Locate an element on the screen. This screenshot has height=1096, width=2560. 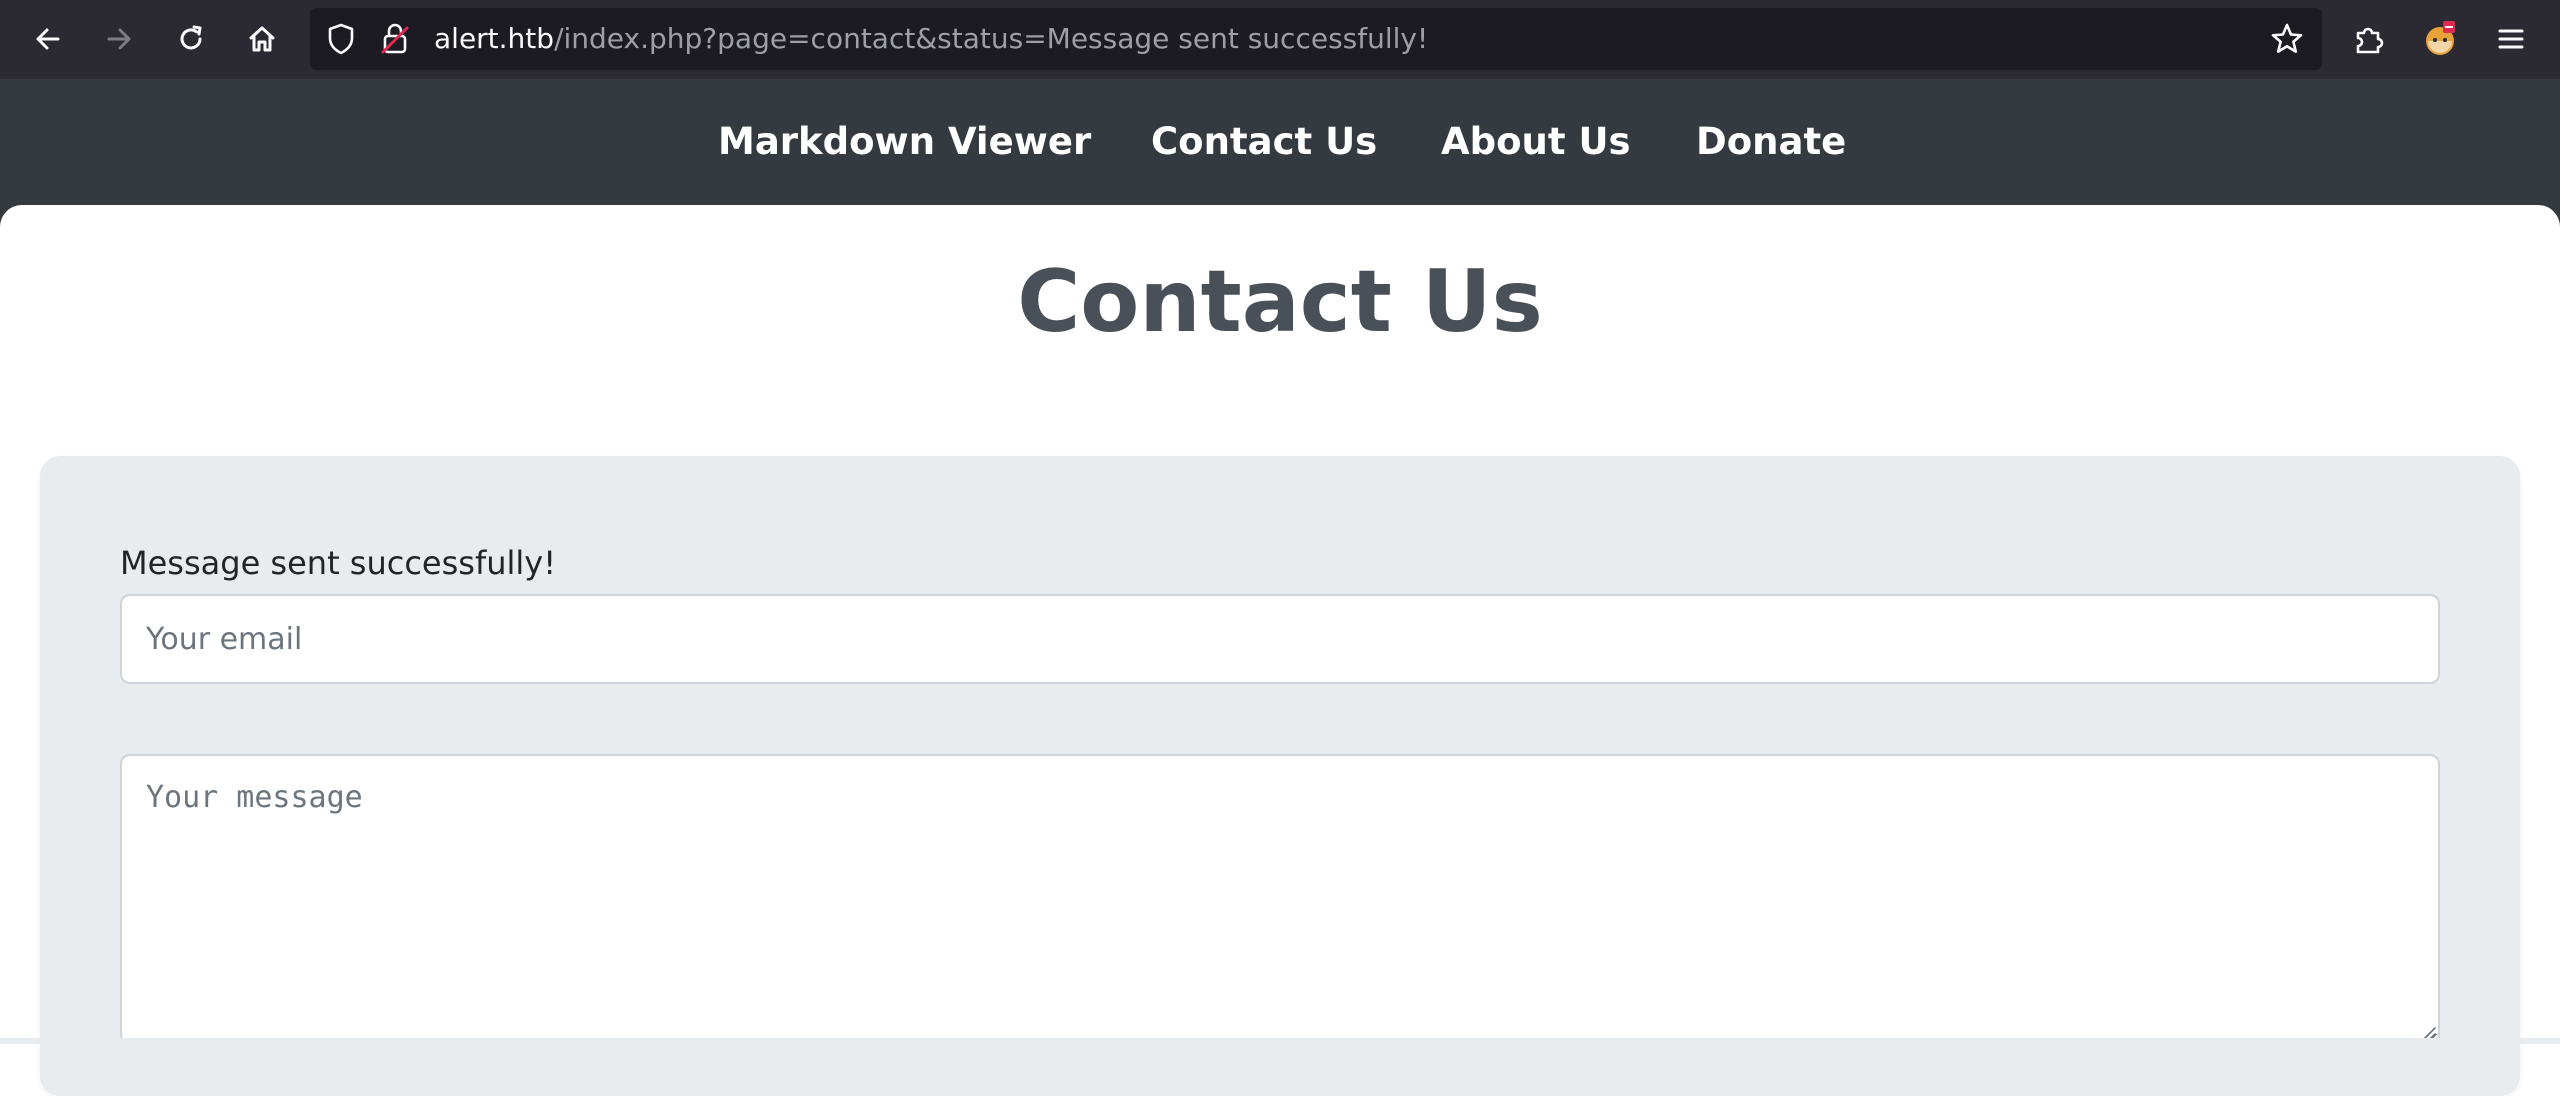
back-button is located at coordinates (48, 39).